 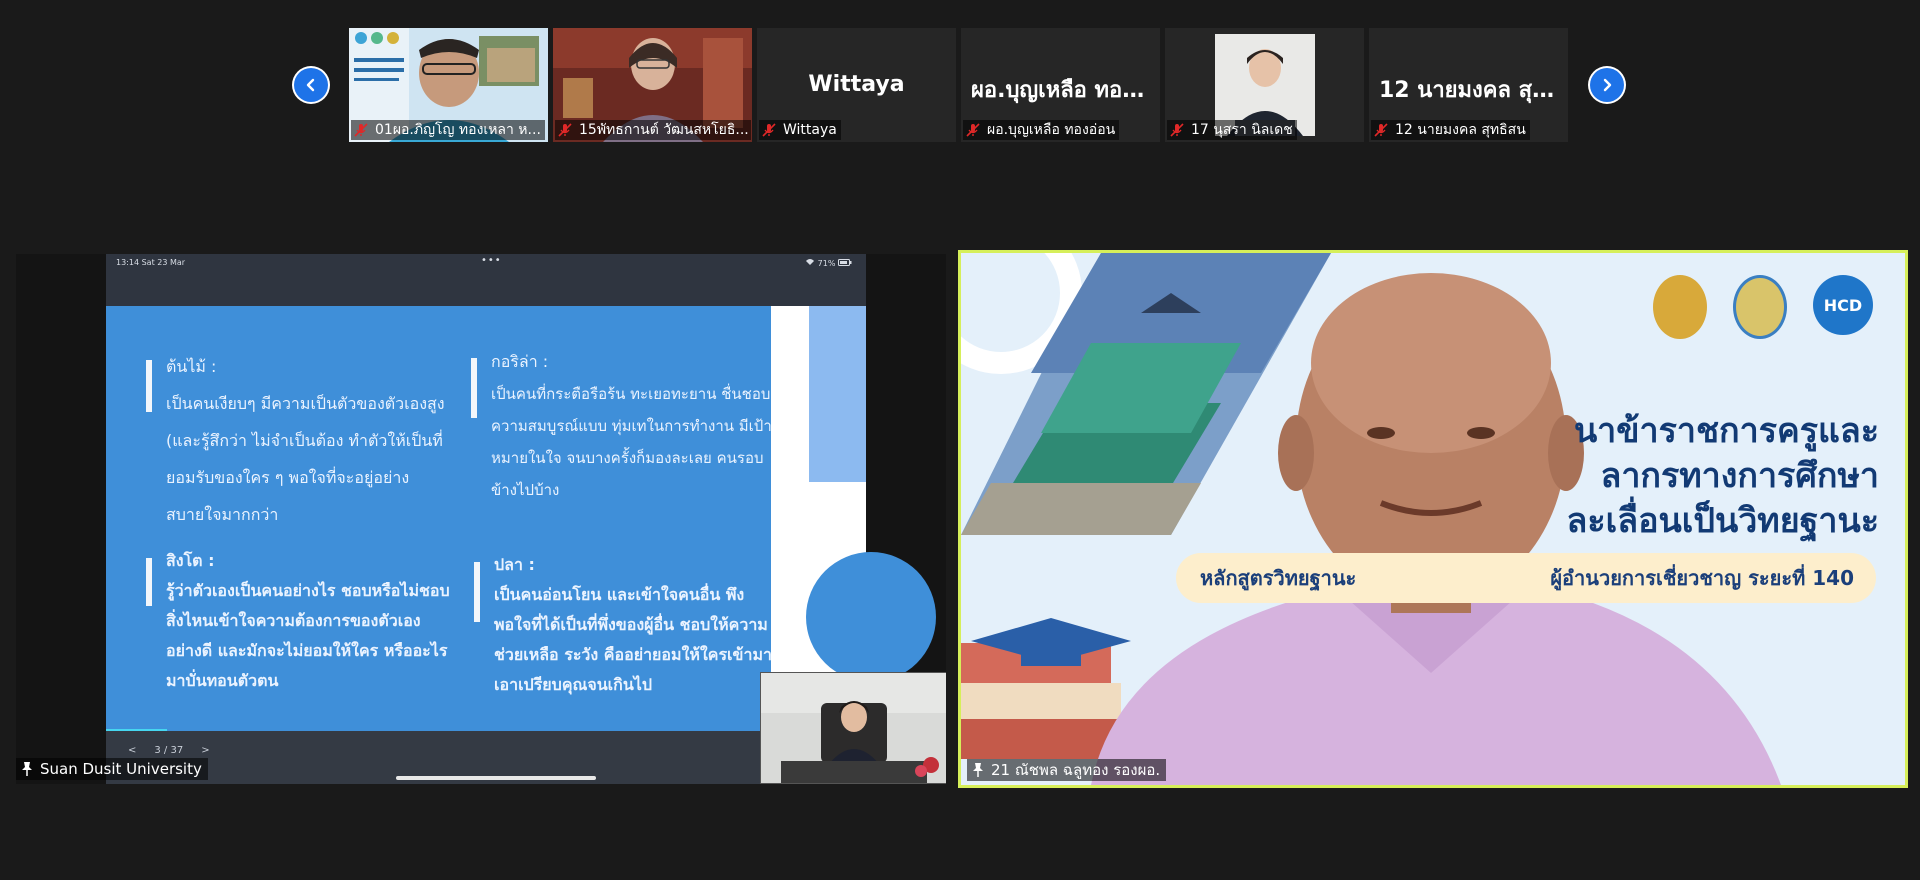 I want to click on ipad-home-indicator, so click(x=496, y=778).